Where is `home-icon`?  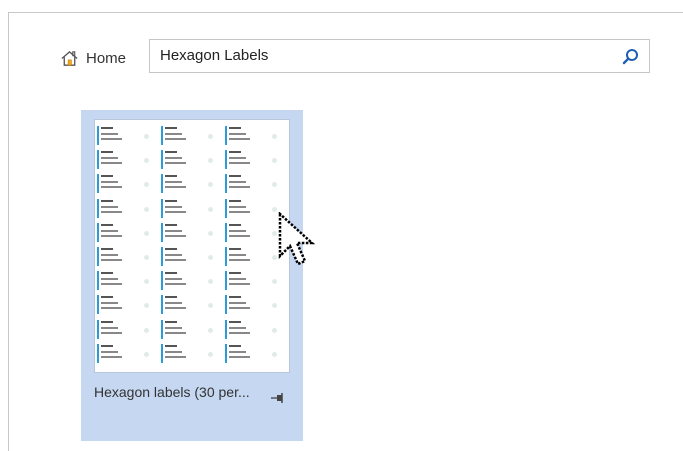
home-icon is located at coordinates (69, 58).